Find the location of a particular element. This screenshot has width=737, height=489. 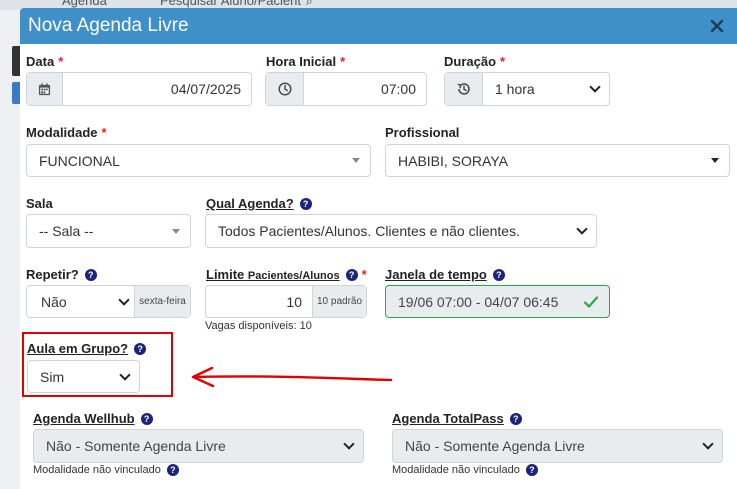

repetir-weekday: sexta-feira is located at coordinates (162, 301).